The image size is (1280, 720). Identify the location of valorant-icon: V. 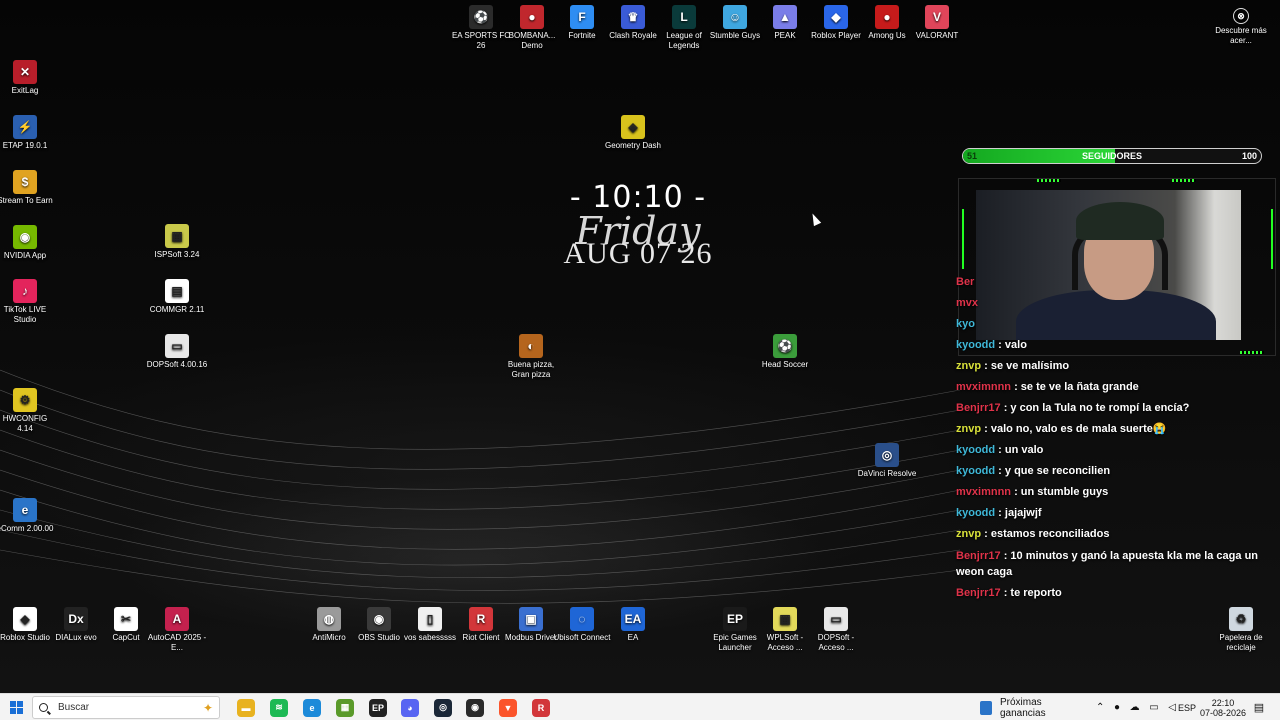
(937, 17).